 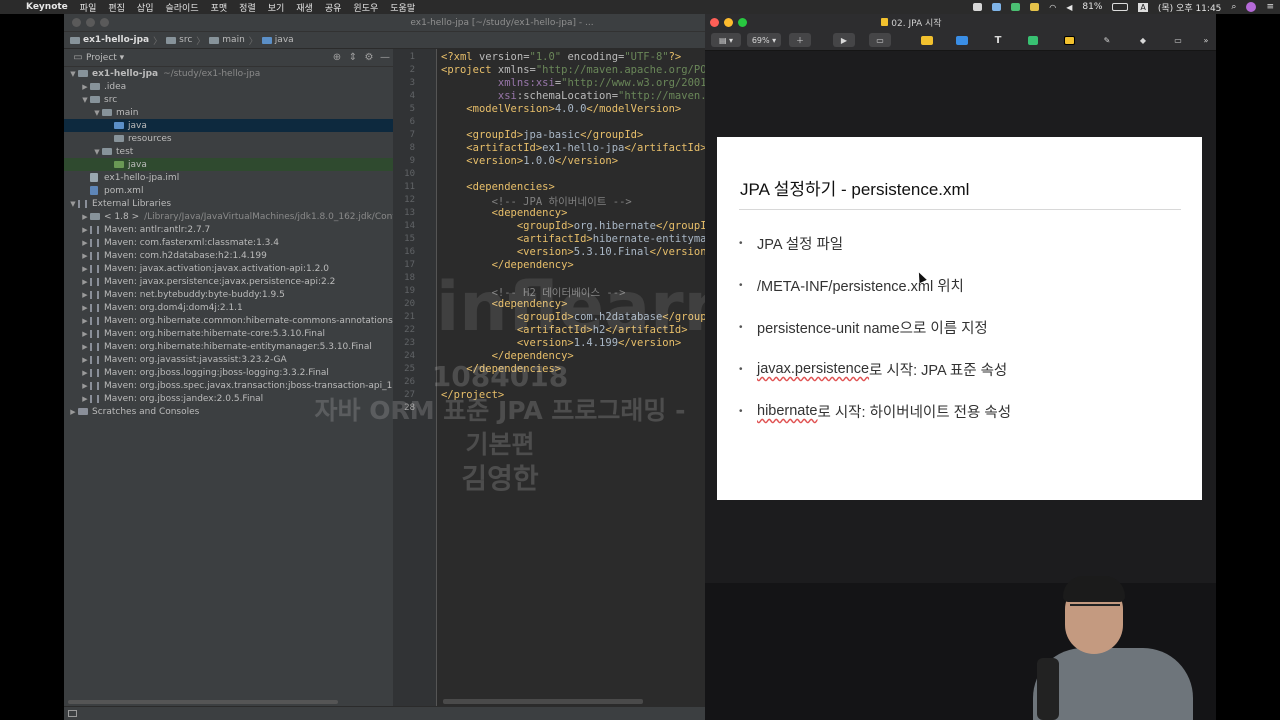 What do you see at coordinates (1190, 7) in the screenshot?
I see `menu-clock: (목) 오후 11:45` at bounding box center [1190, 7].